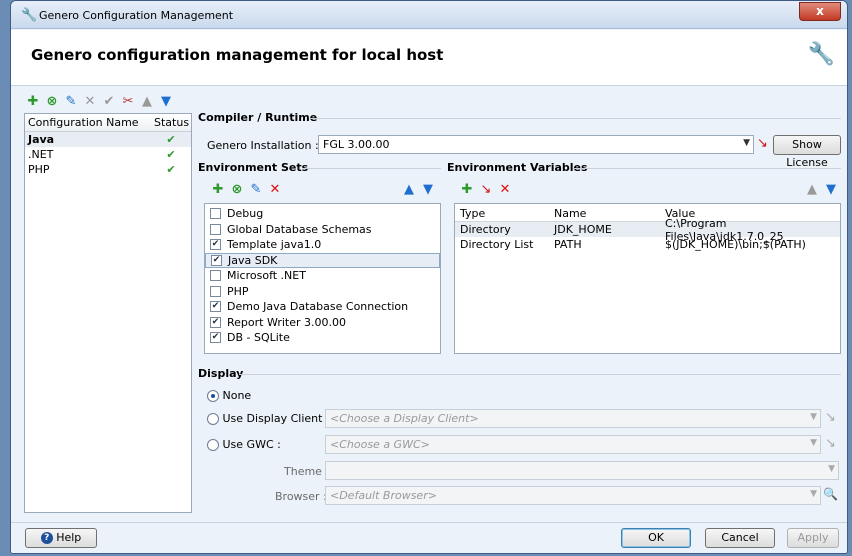  What do you see at coordinates (108, 154) in the screenshot?
I see `configuration-row-dotnet: .NET ✔` at bounding box center [108, 154].